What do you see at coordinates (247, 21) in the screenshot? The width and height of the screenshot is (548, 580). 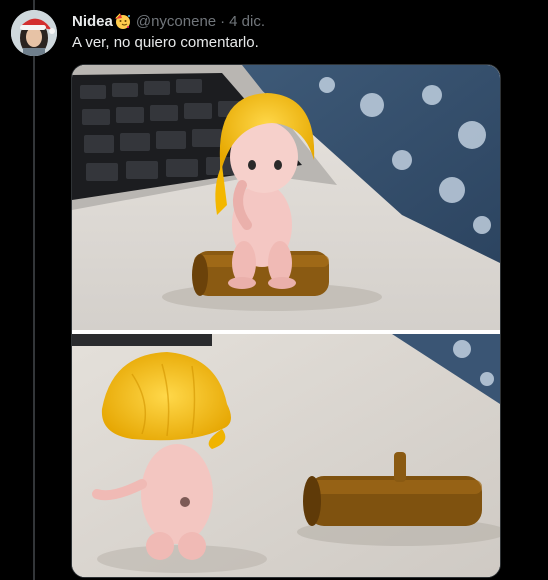 I see `tweet-date: 4 dic.` at bounding box center [247, 21].